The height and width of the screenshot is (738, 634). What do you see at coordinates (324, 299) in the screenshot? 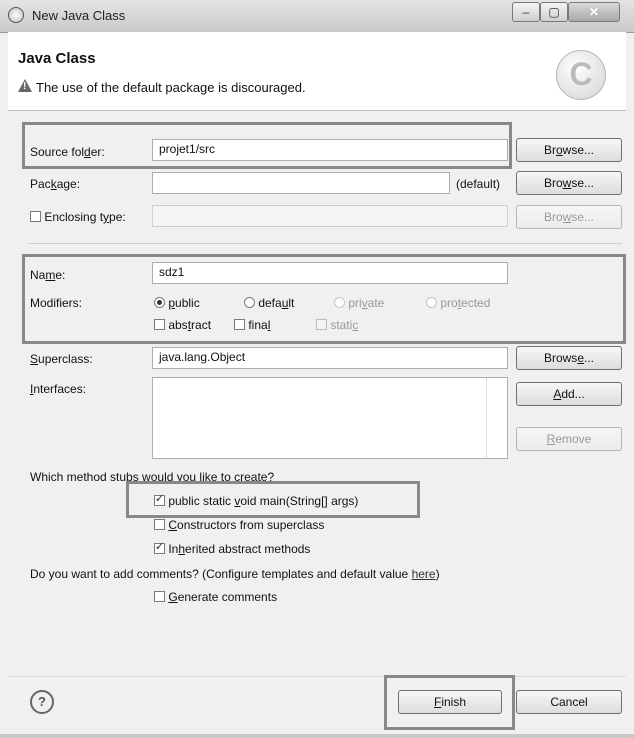
I see `highlight-name-modifiers` at bounding box center [324, 299].